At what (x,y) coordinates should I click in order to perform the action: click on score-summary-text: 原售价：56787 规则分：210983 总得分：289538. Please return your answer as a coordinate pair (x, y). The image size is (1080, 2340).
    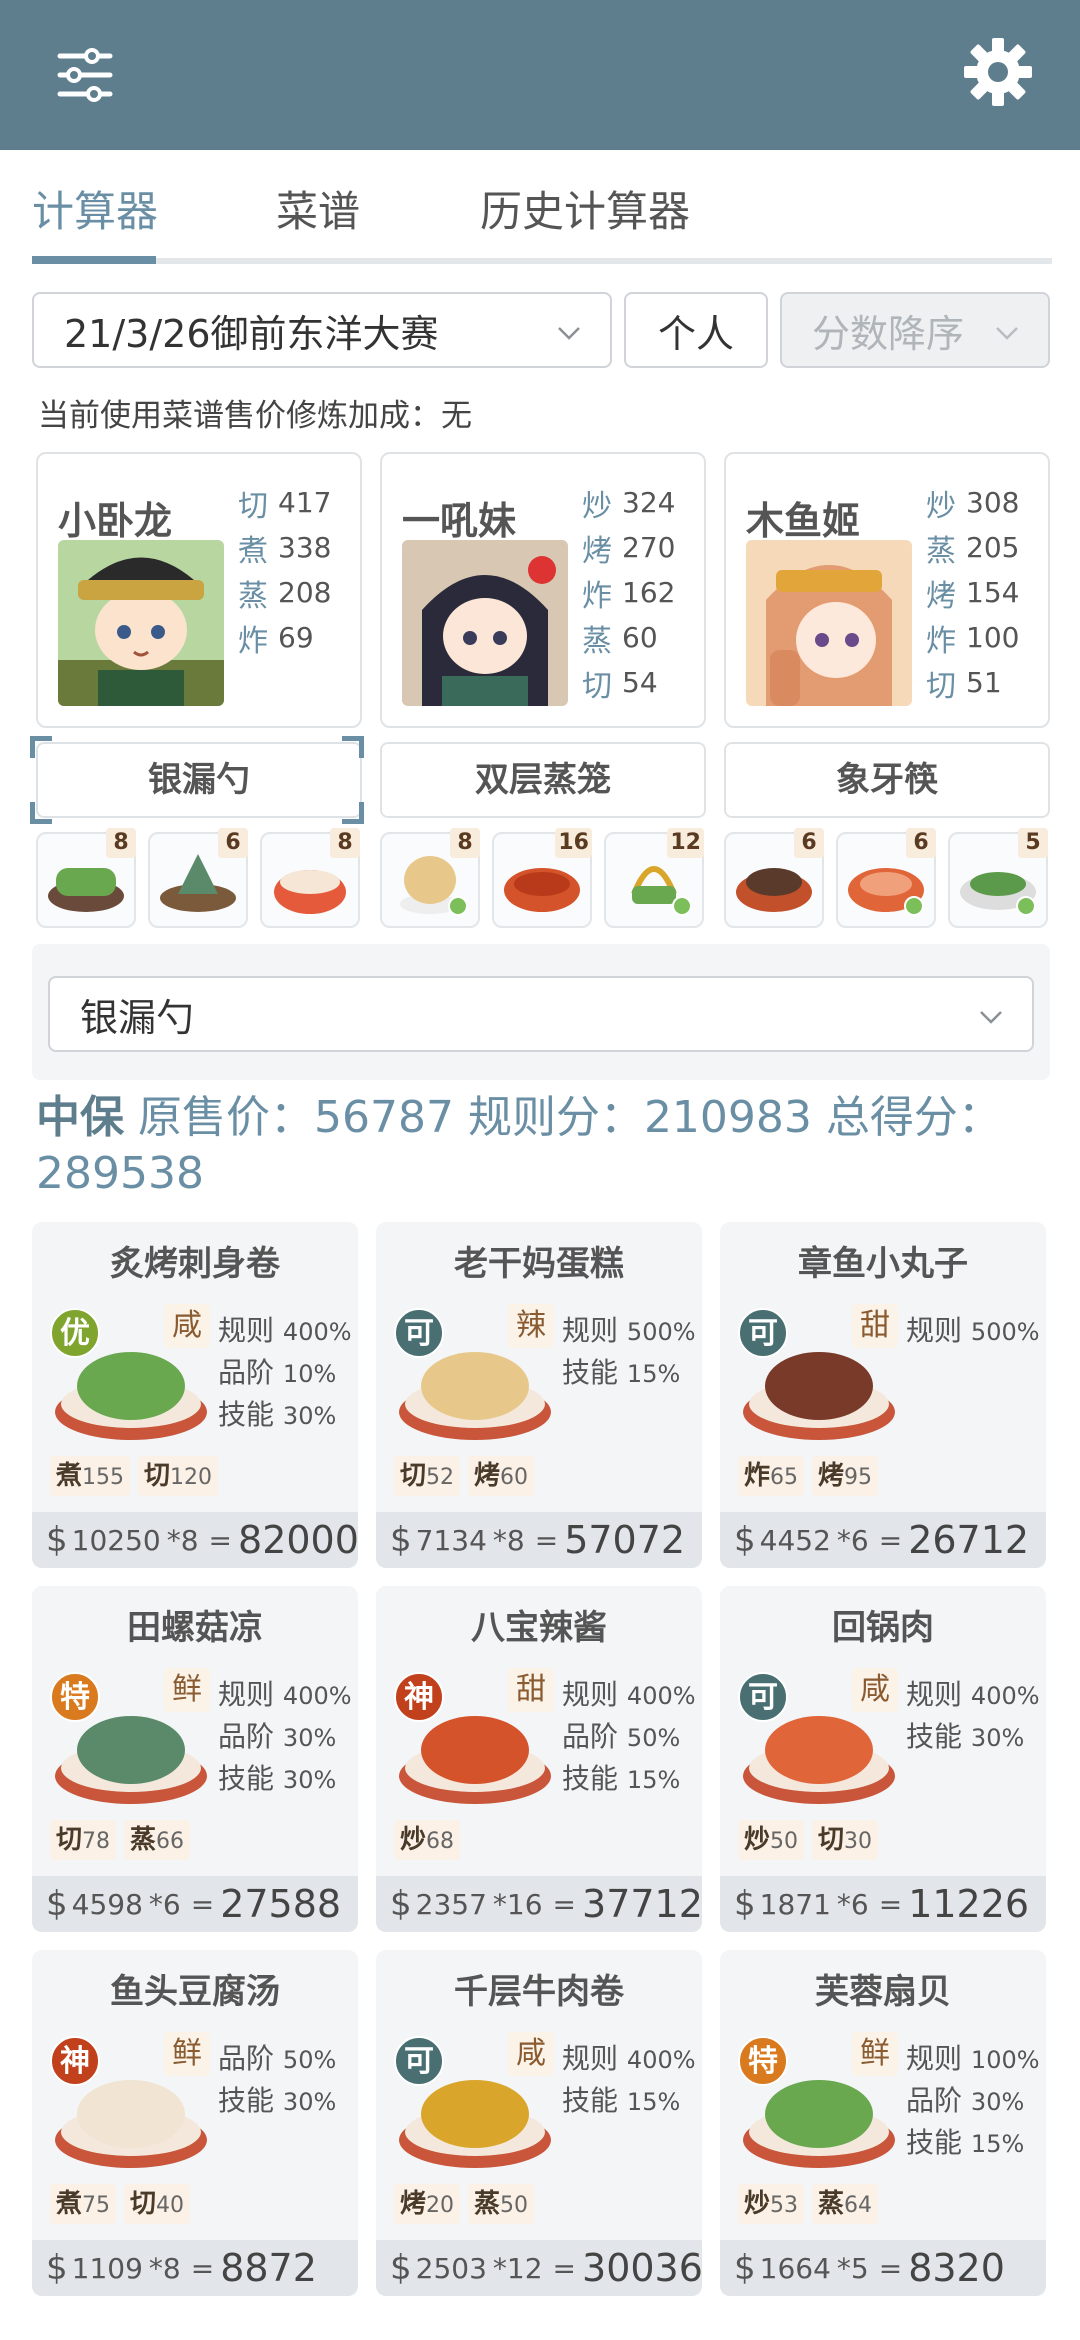
    Looking at the image, I should click on (519, 1145).